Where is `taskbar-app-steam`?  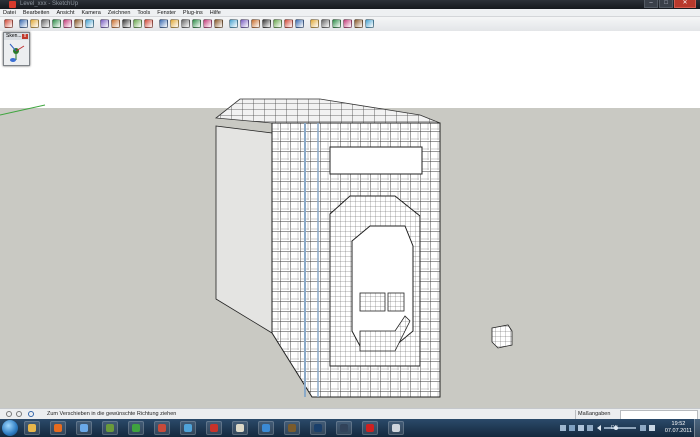
taskbar-app-steam is located at coordinates (344, 428).